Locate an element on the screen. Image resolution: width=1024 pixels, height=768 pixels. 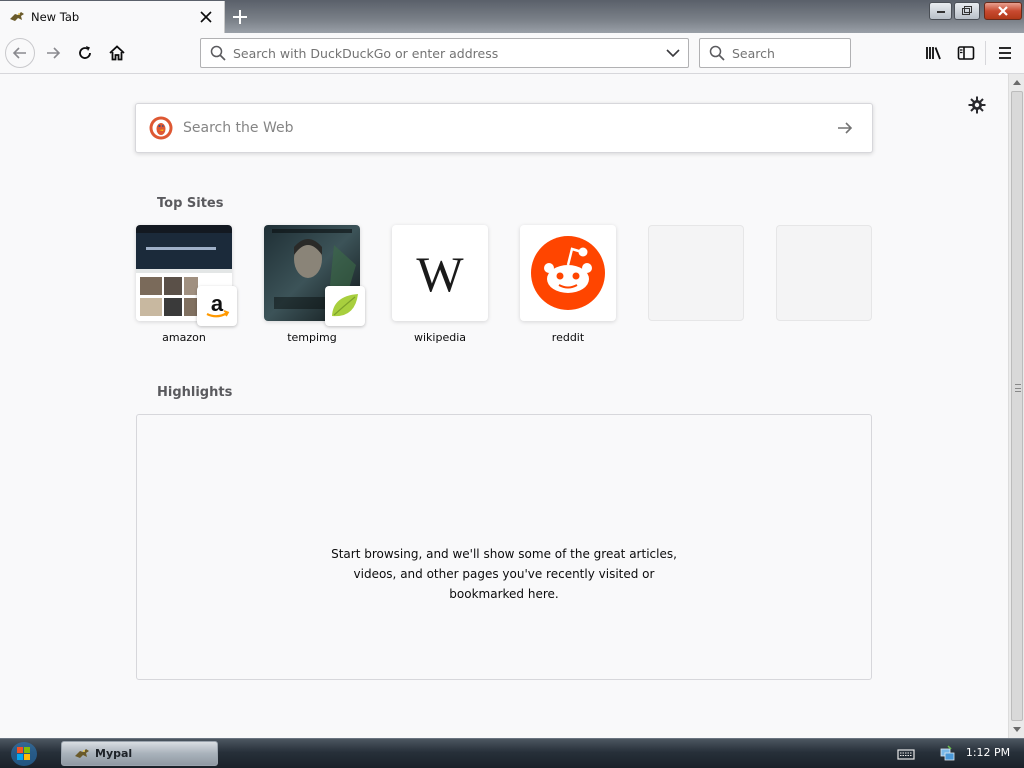
toolbar-separator is located at coordinates (985, 53).